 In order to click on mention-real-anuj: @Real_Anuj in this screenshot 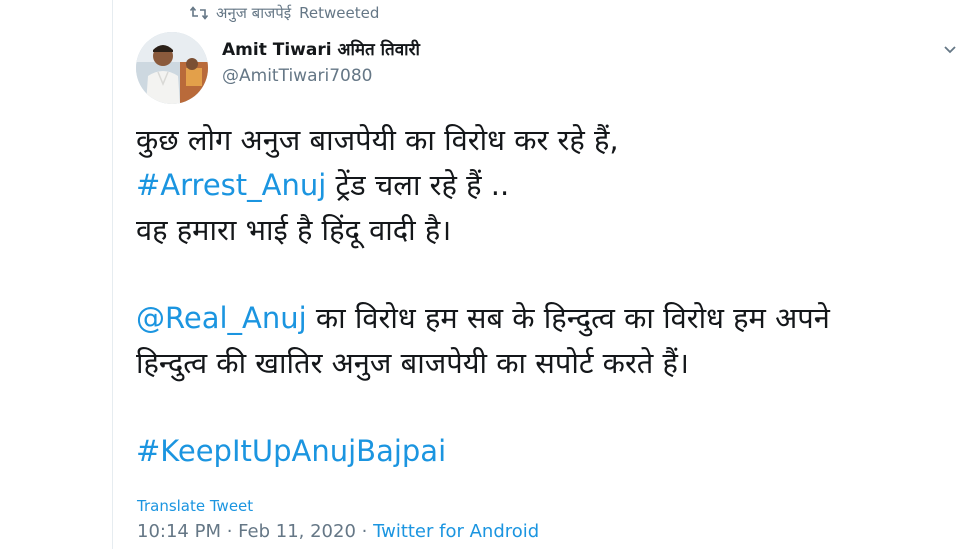, I will do `click(221, 318)`.